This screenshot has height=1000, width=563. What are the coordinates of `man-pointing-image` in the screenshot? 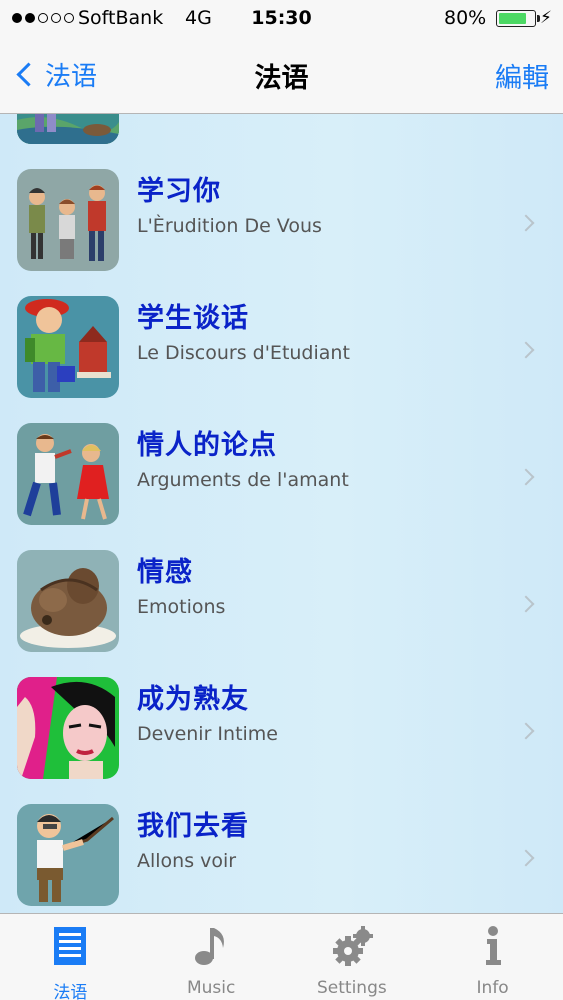 It's located at (68, 855).